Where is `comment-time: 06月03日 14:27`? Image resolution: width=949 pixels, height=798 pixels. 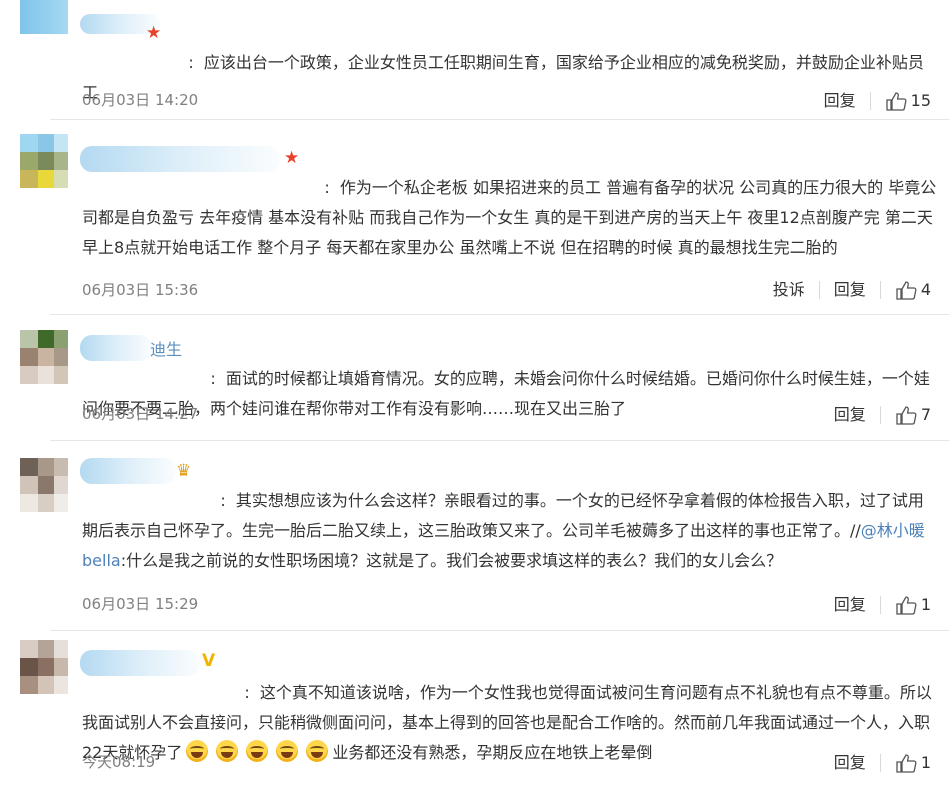 comment-time: 06月03日 14:27 is located at coordinates (140, 414).